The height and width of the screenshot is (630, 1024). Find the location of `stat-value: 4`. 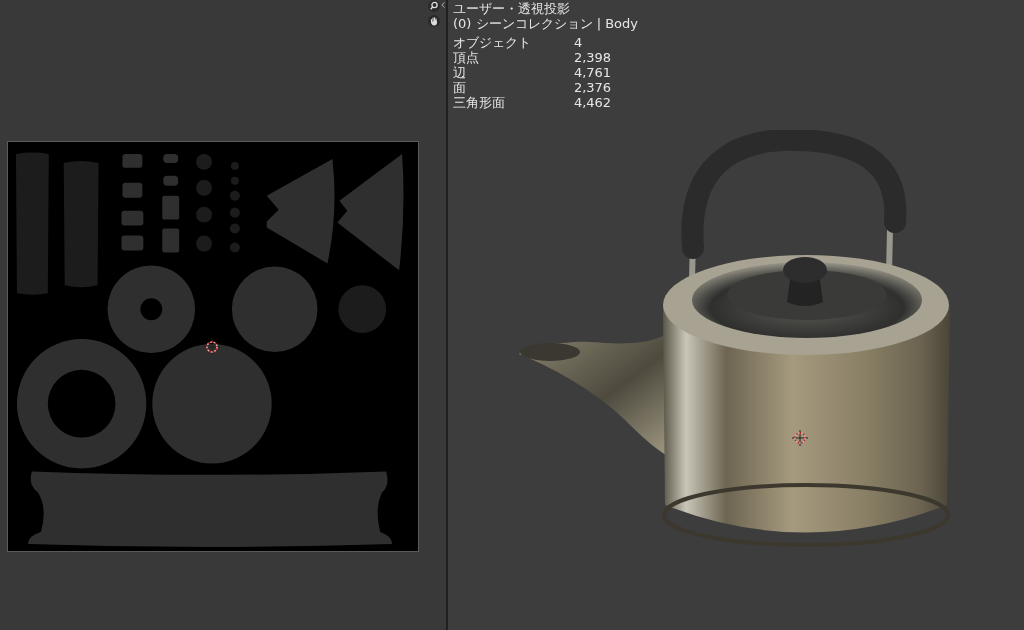

stat-value: 4 is located at coordinates (578, 42).